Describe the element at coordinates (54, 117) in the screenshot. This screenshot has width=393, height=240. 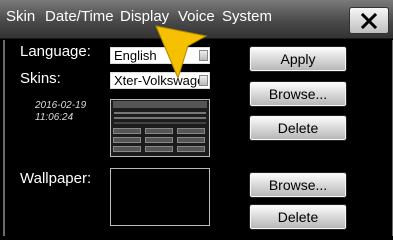
I see `skin-time: 11:06:24` at that location.